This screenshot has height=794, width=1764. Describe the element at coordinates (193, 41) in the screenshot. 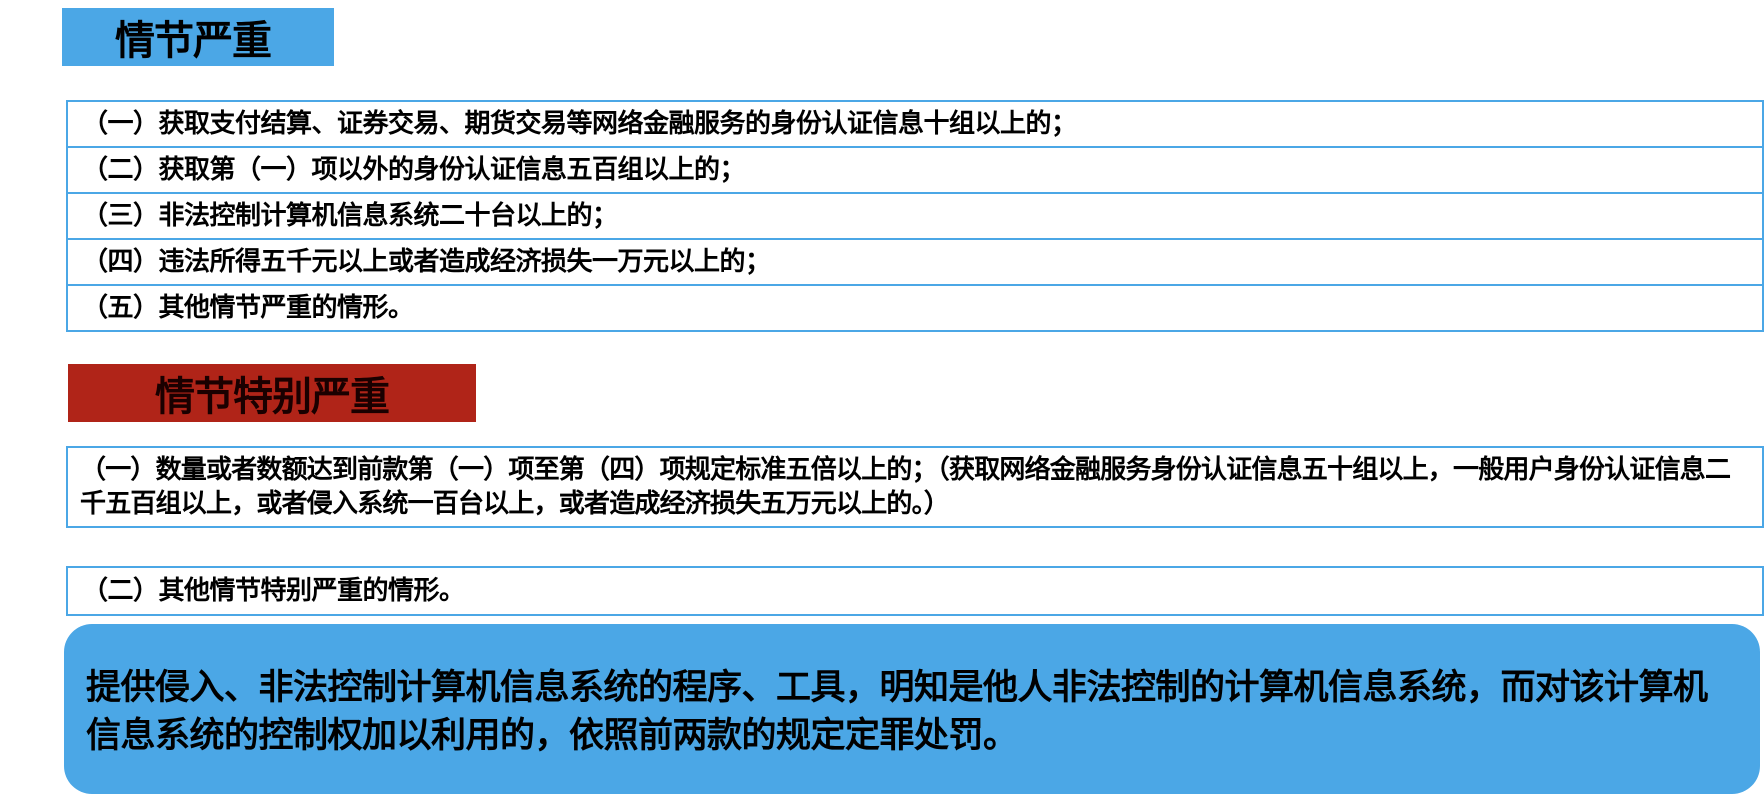

I see `heading-serious-label: 情节严重` at that location.